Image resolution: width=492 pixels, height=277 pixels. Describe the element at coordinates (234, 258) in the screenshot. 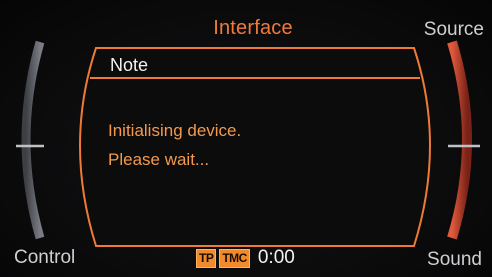

I see `tmc-badge: TMC` at that location.